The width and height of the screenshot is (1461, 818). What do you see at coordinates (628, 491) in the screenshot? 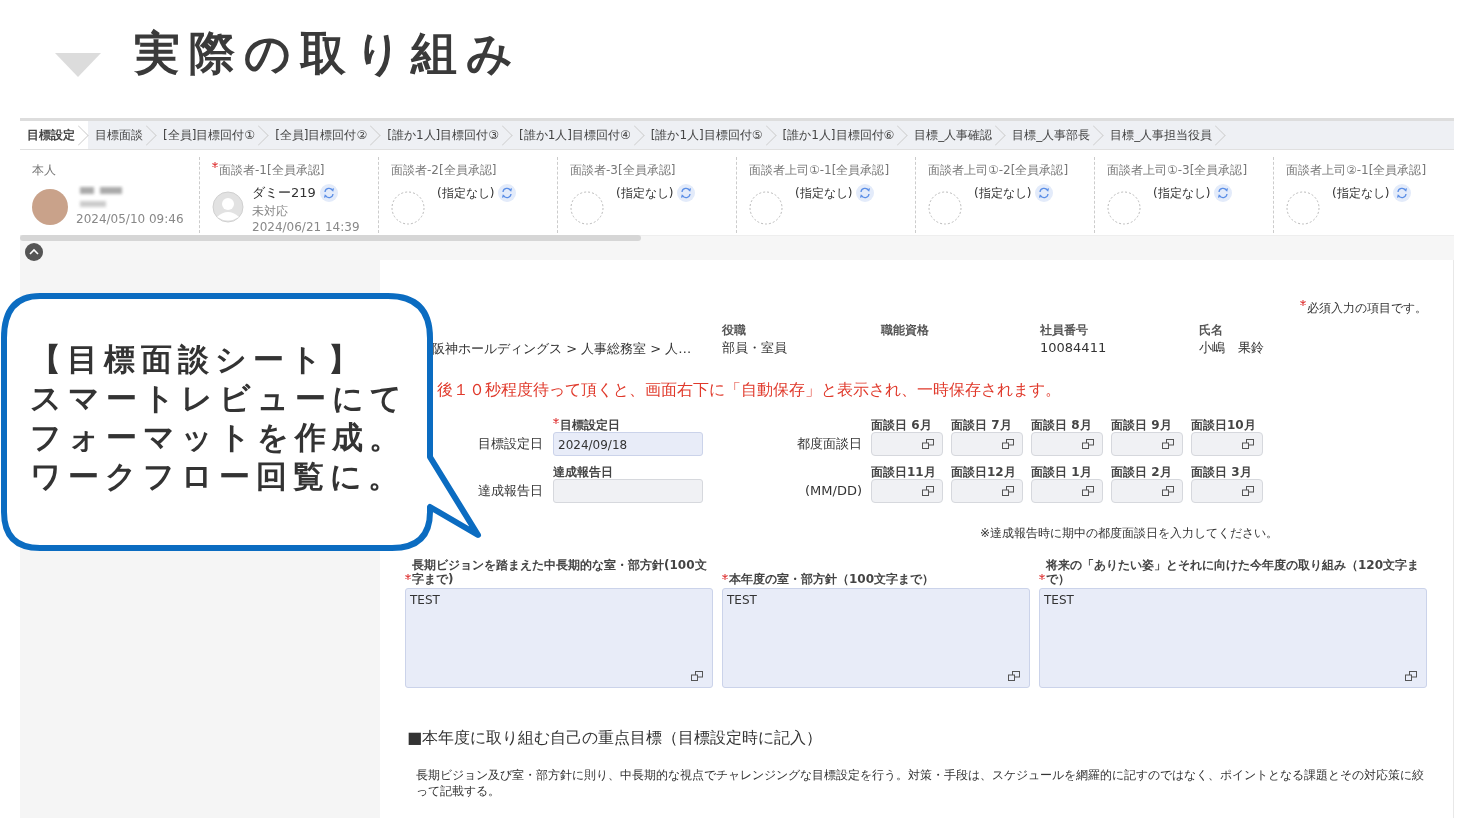
I see `date-field` at bounding box center [628, 491].